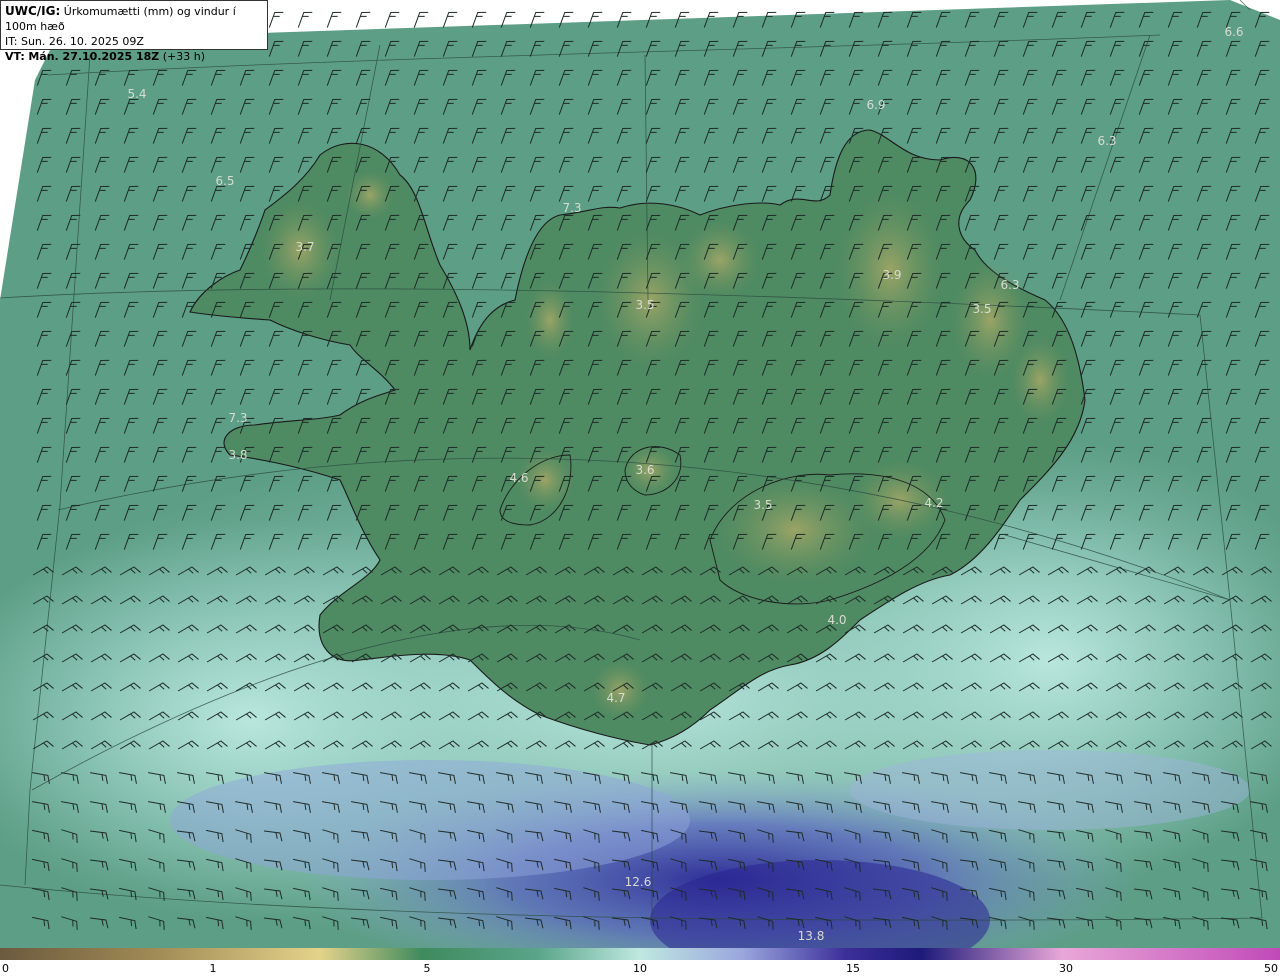 Image resolution: width=1280 pixels, height=978 pixels. I want to click on colorbar-tick: 1, so click(213, 968).